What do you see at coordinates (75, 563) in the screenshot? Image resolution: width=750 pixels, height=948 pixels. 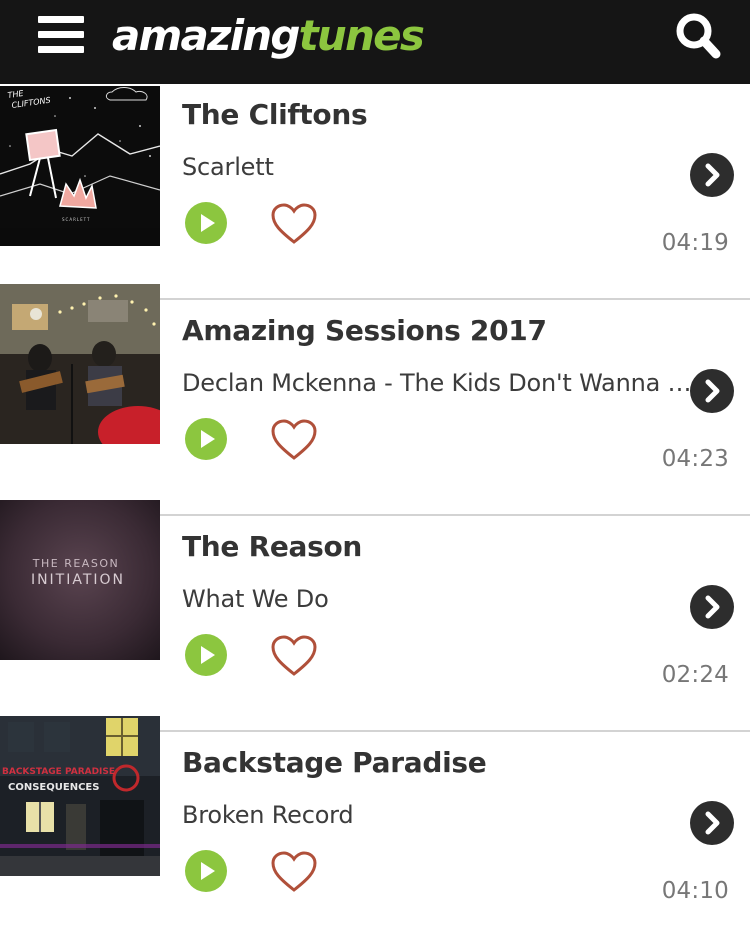 I see `svg-text: THE REASON` at bounding box center [75, 563].